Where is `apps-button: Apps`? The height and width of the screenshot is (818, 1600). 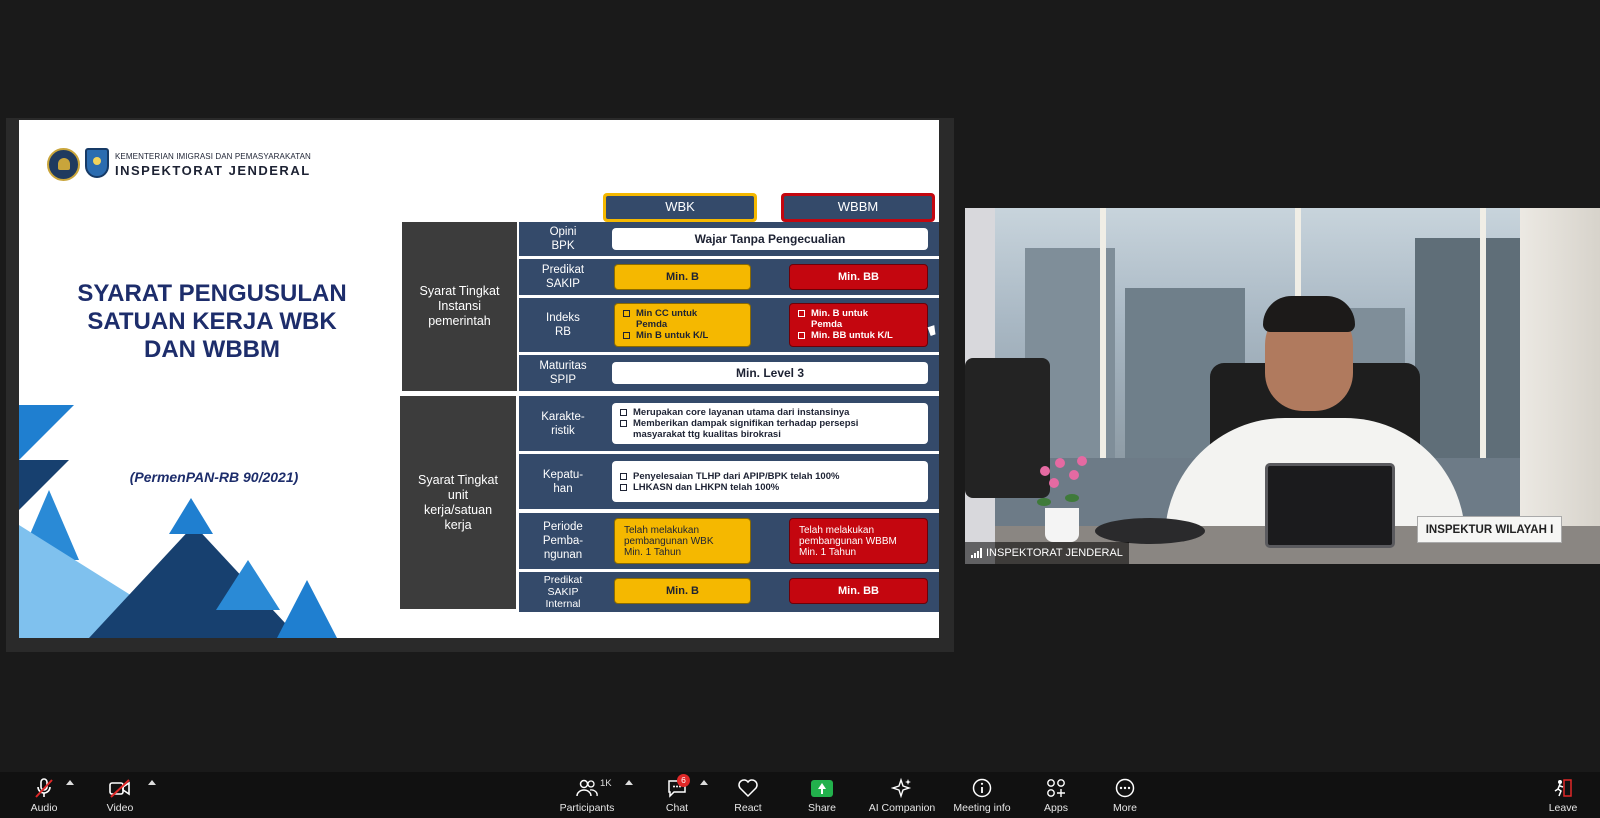
apps-button: Apps is located at coordinates (1056, 795).